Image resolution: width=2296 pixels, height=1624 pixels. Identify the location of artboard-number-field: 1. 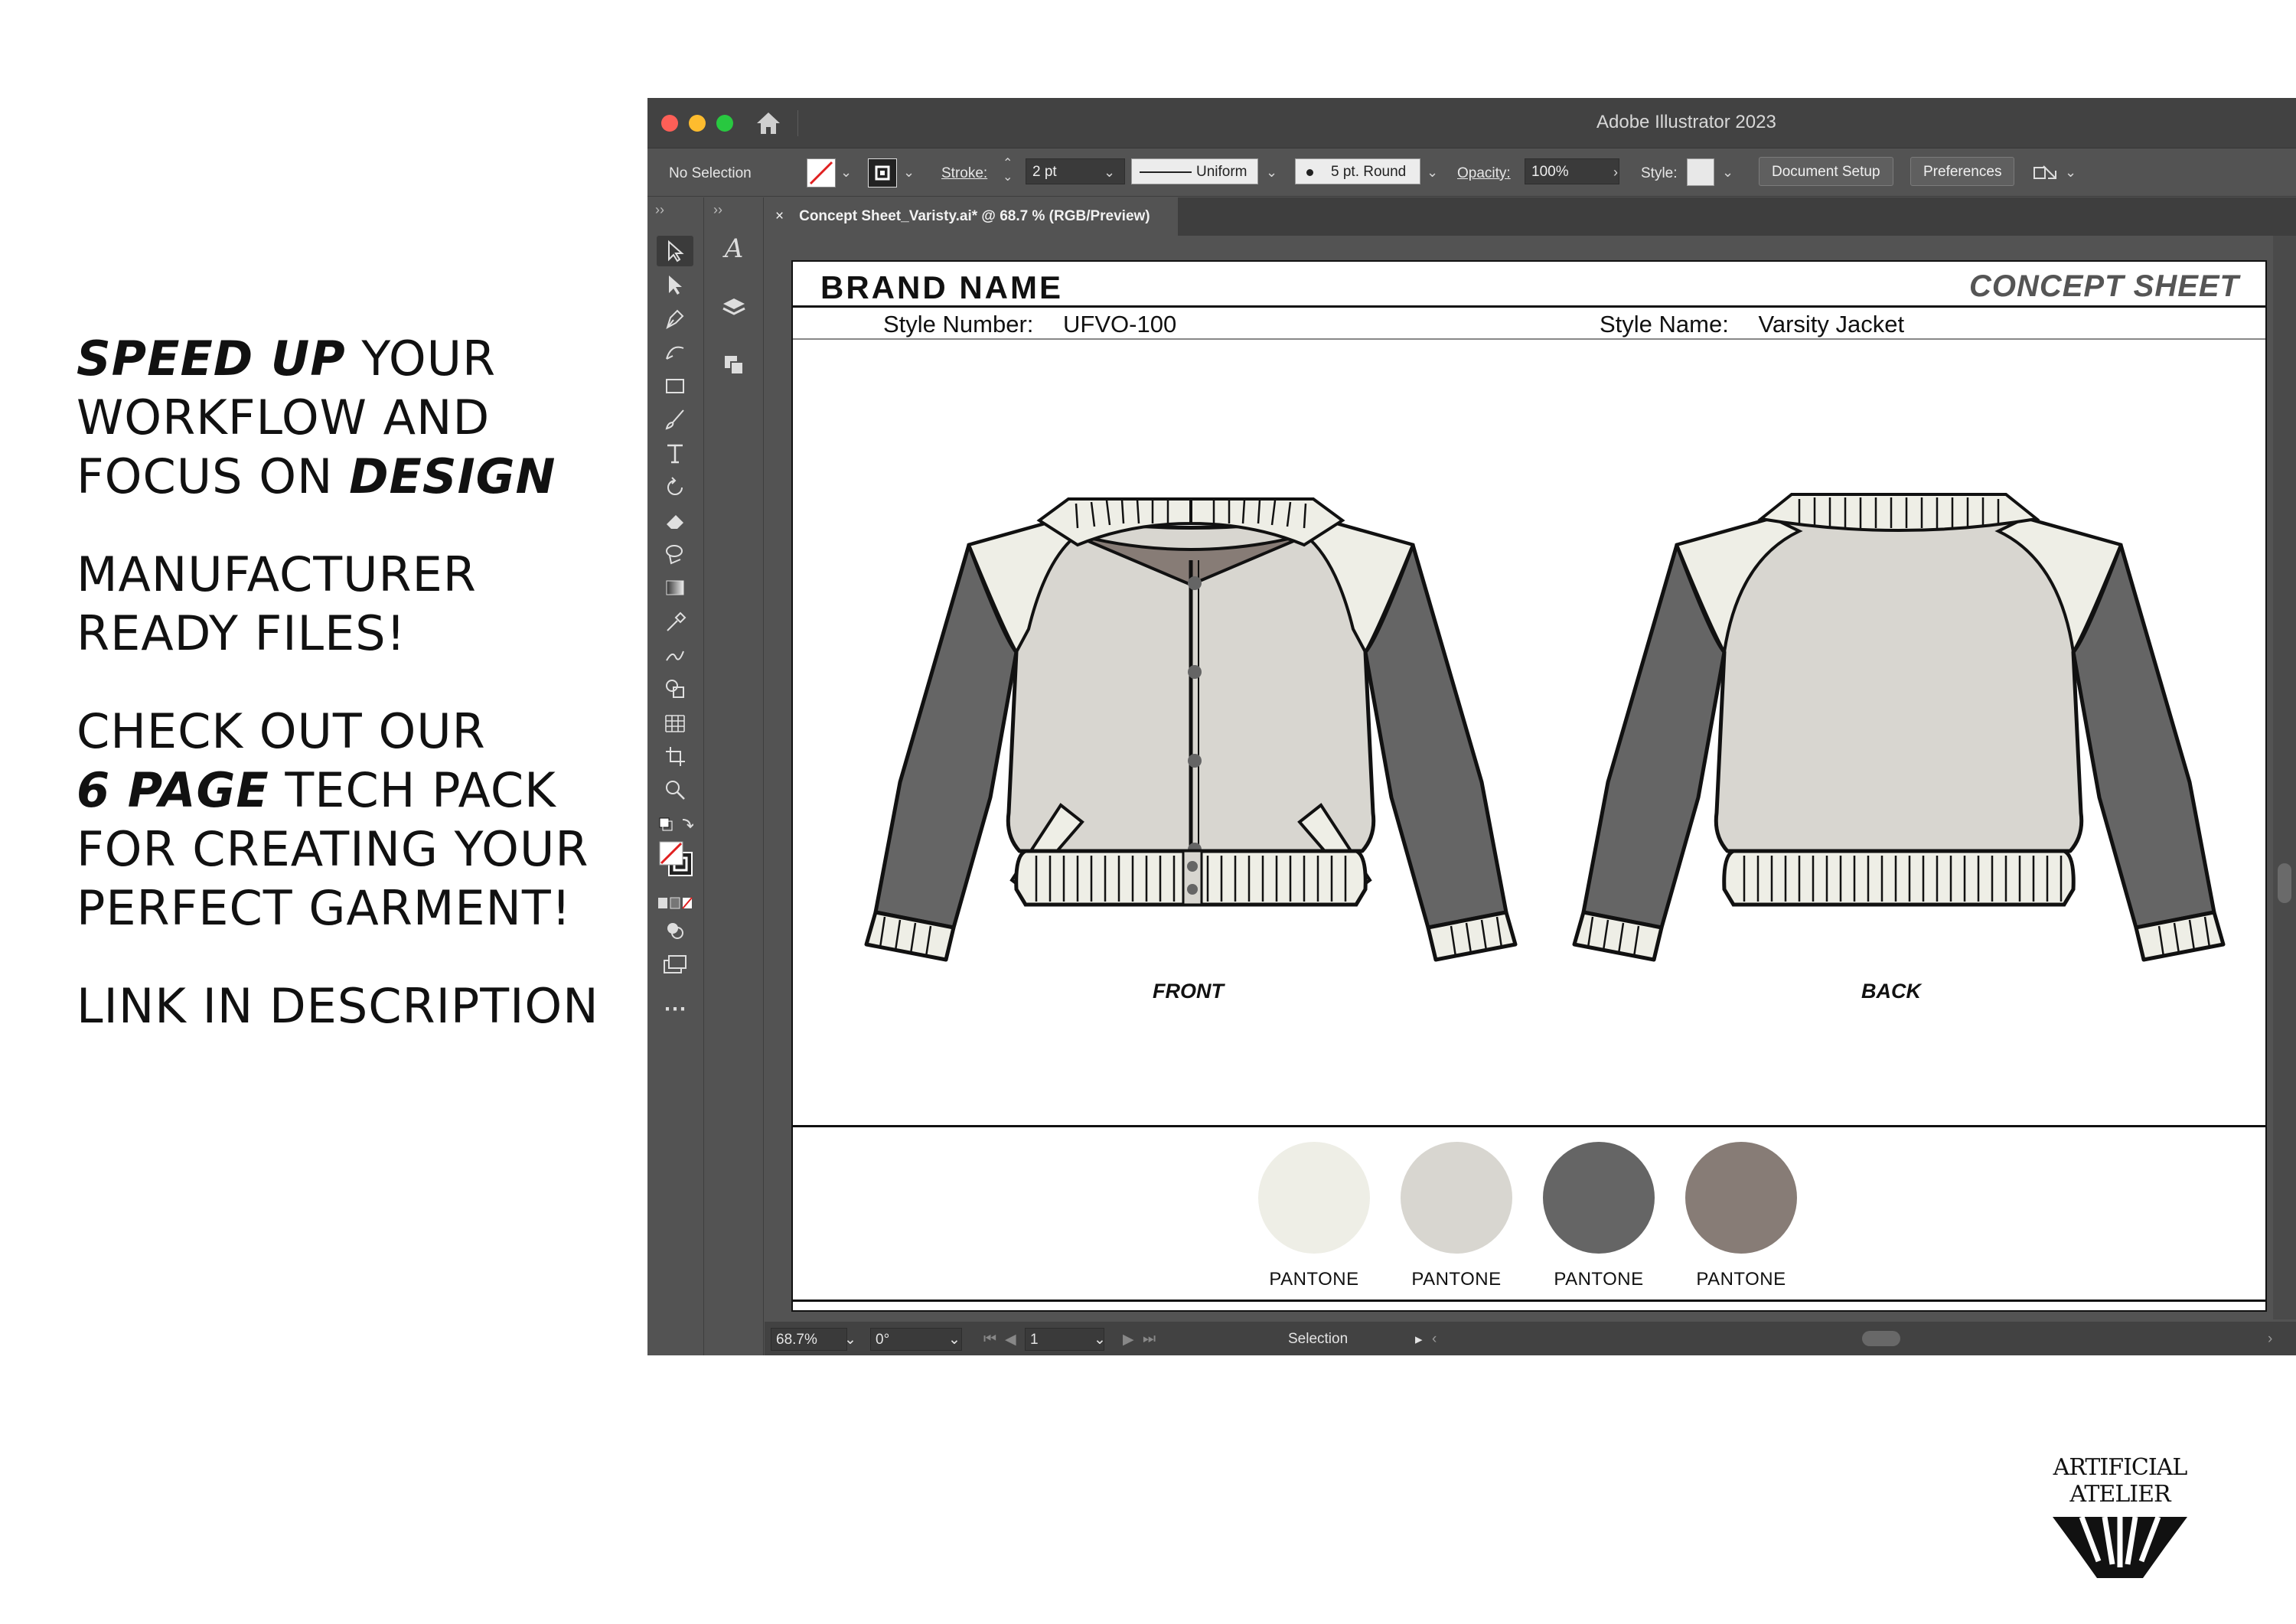
(1064, 1339).